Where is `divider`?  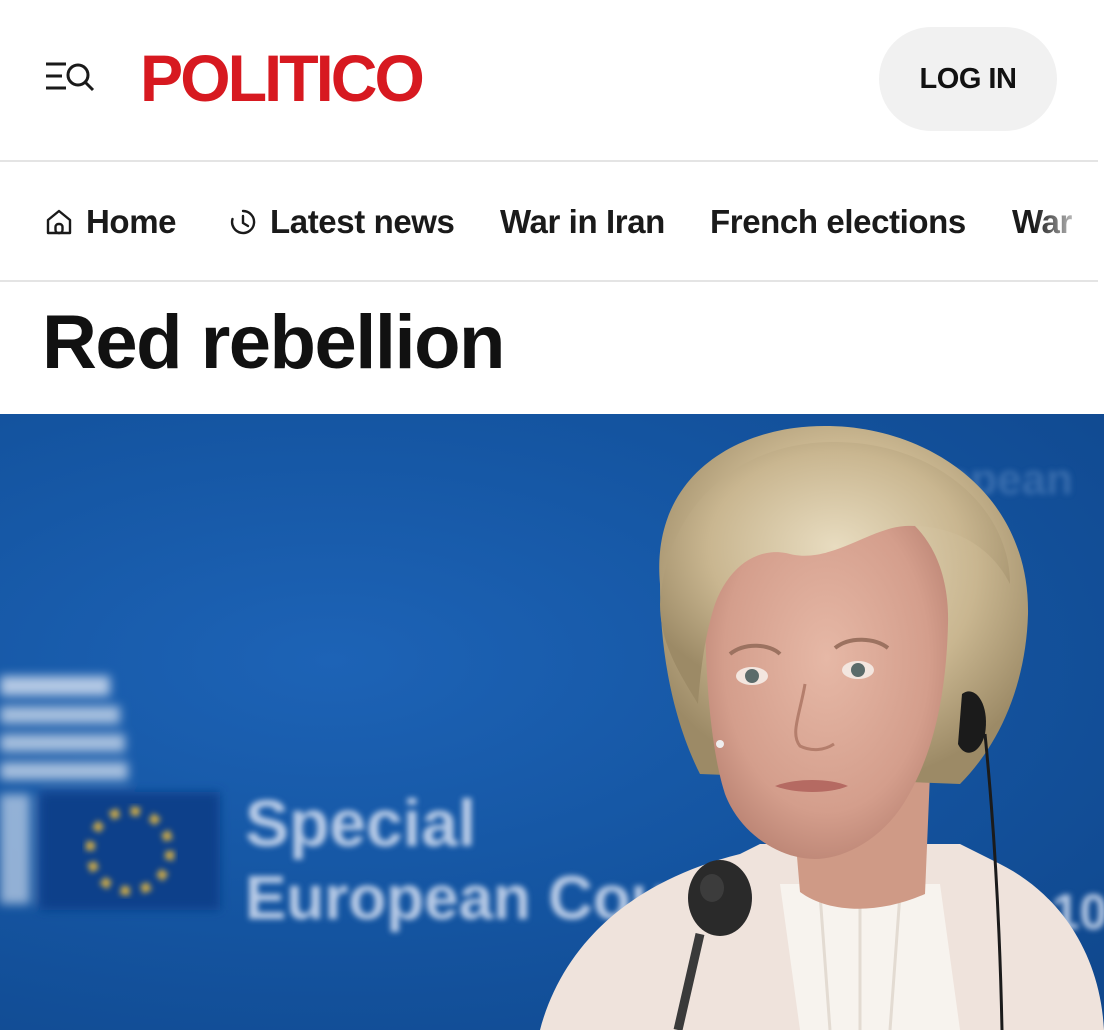
divider is located at coordinates (549, 281).